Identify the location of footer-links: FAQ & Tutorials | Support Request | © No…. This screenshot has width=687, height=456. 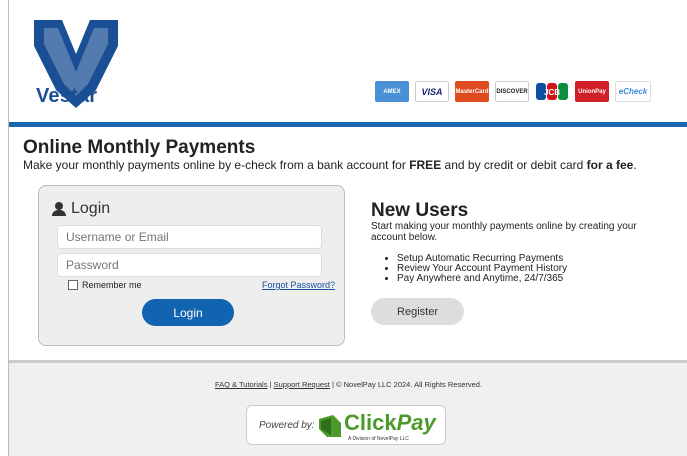
(348, 384).